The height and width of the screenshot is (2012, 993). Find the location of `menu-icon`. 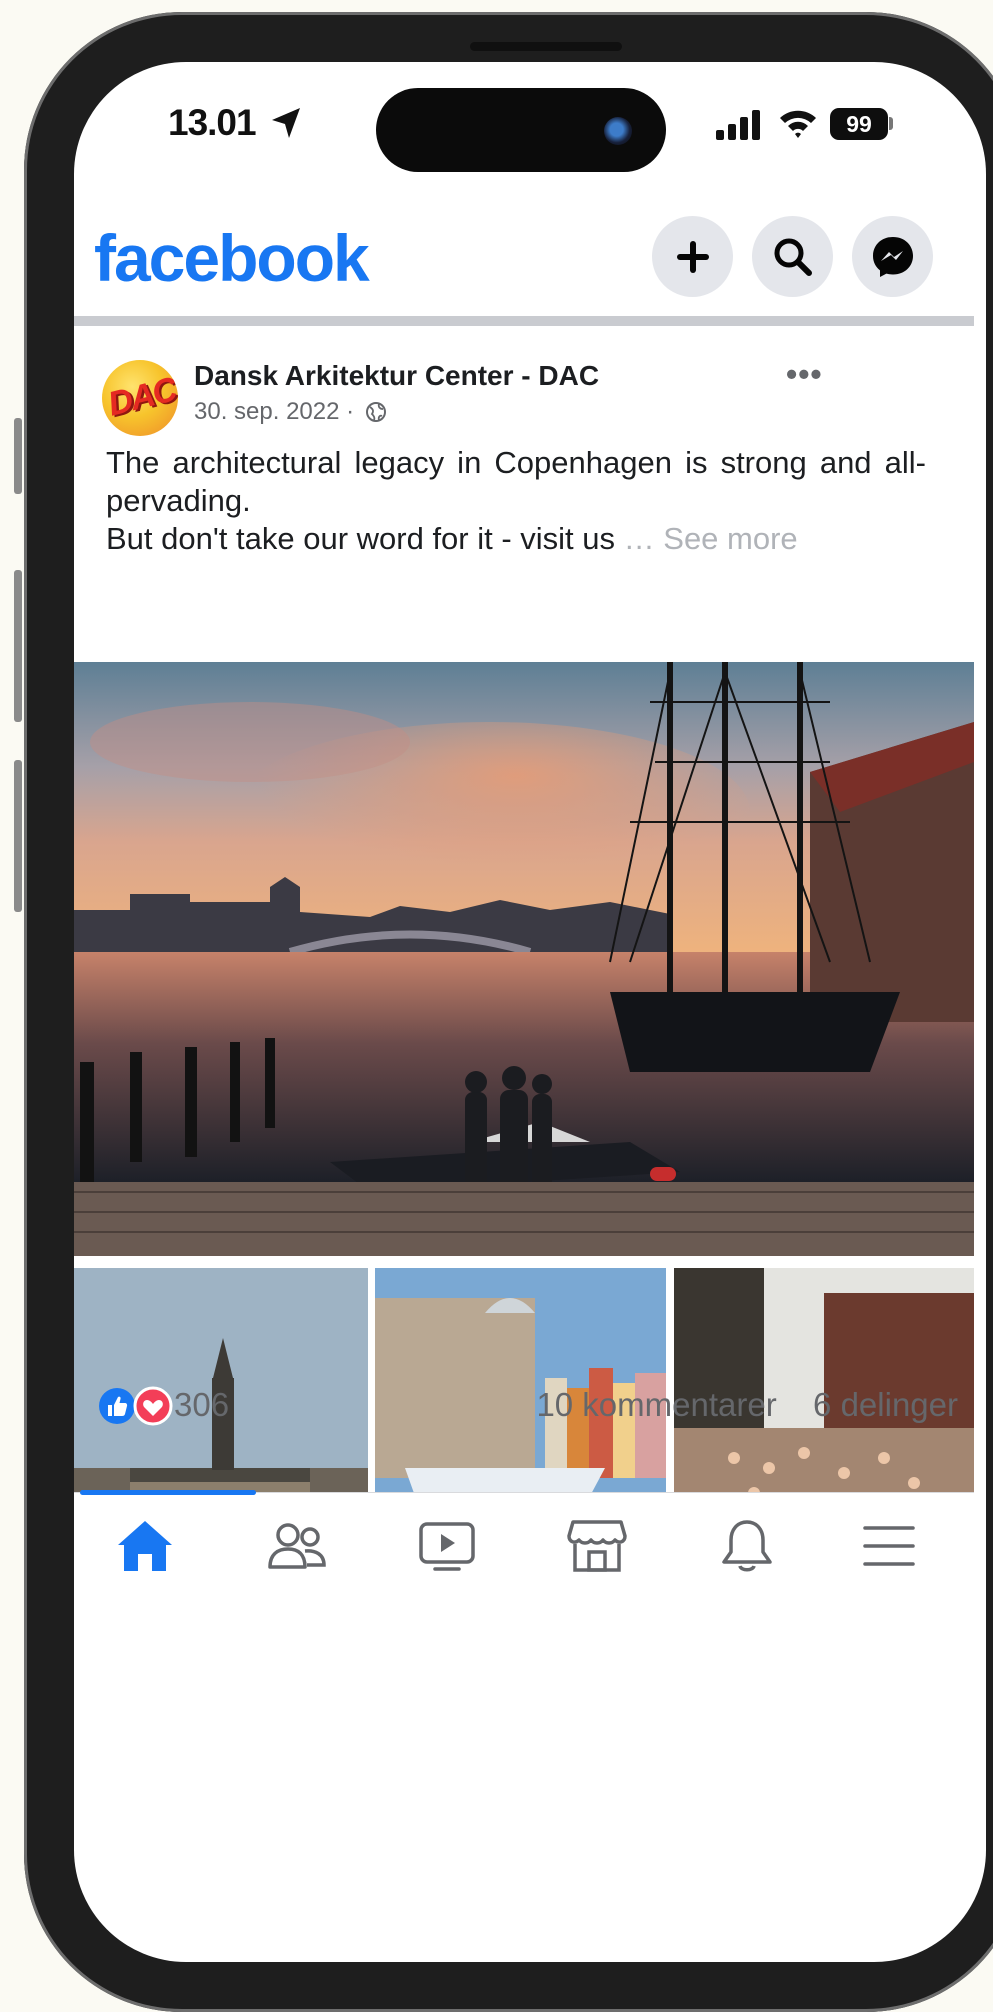

menu-icon is located at coordinates (889, 1546).